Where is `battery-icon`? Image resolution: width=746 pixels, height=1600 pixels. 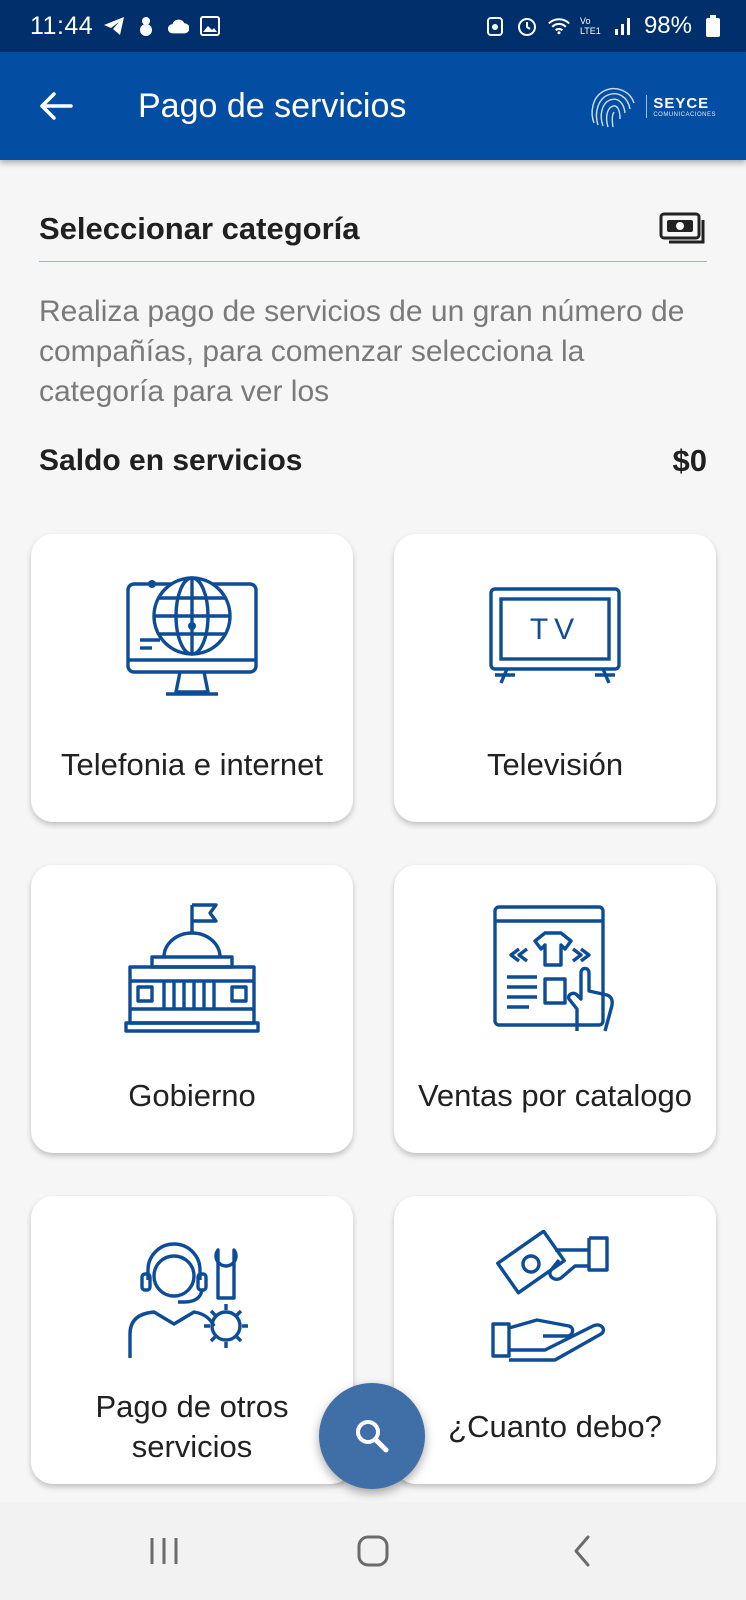
battery-icon is located at coordinates (713, 26).